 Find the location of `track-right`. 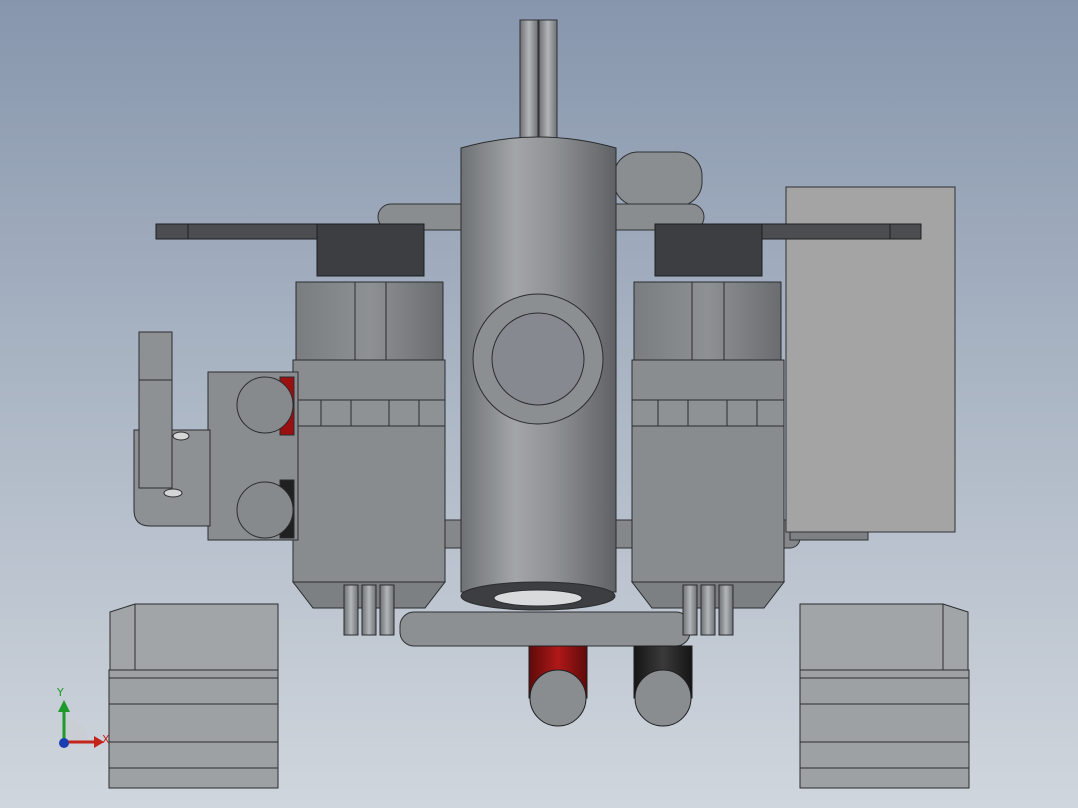

track-right is located at coordinates (884, 696).